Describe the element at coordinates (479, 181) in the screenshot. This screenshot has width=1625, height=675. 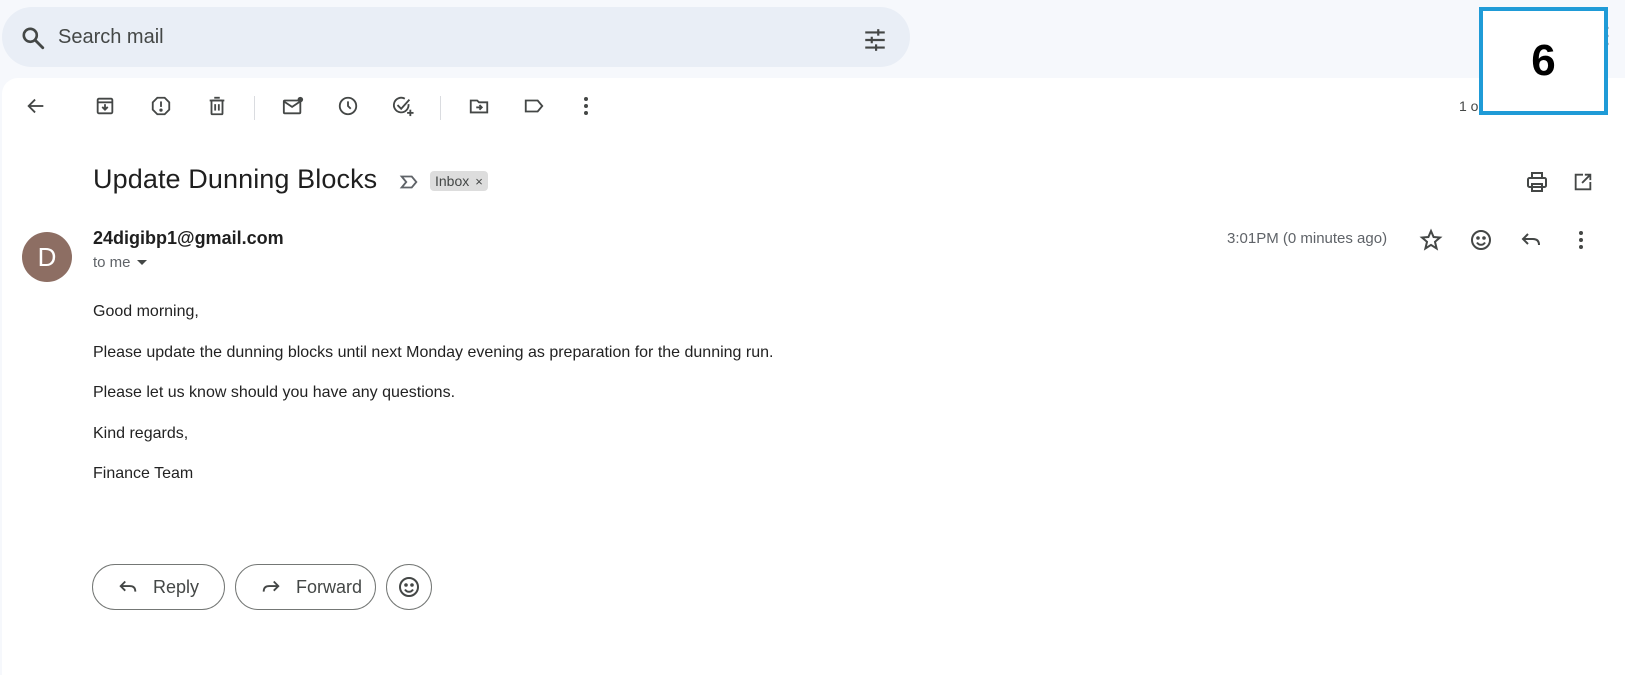
I see `remove-label-icon: ×` at that location.